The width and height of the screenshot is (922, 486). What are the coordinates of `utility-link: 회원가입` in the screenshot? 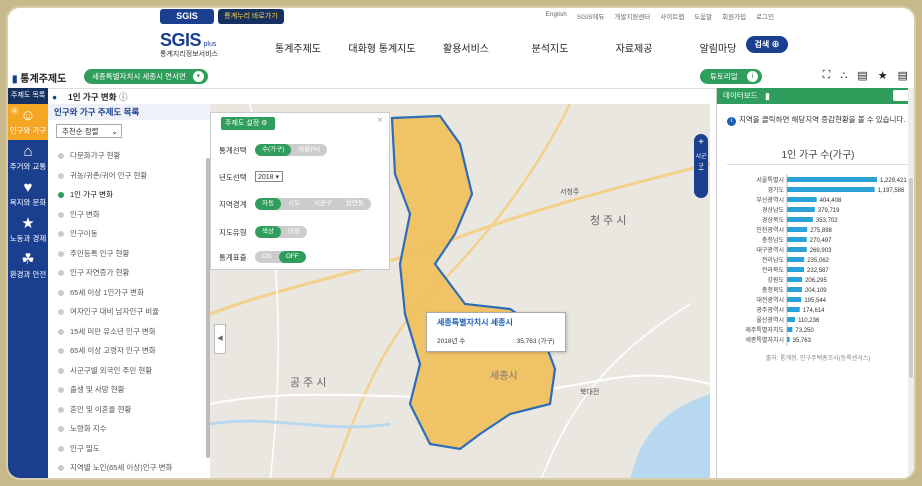 It's located at (734, 16).